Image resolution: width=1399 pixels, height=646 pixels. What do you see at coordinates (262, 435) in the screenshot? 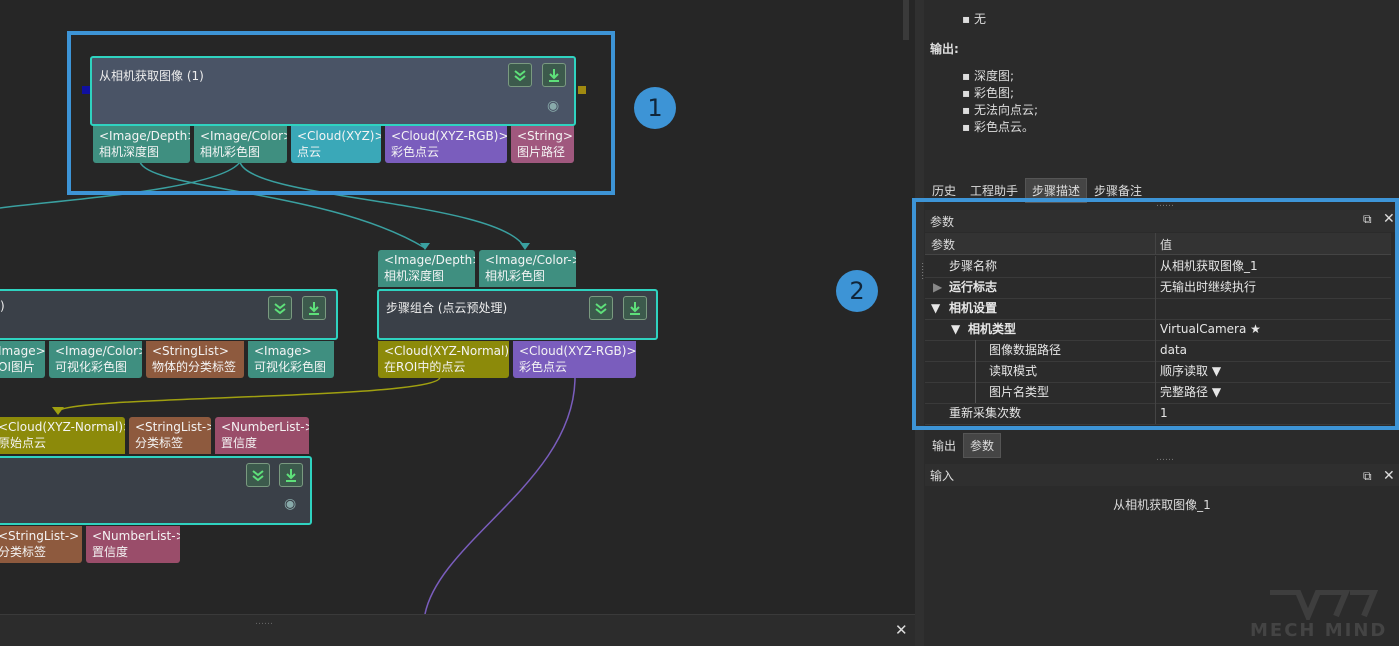
I see `input-confidence: <NumberList-> 置信度` at bounding box center [262, 435].